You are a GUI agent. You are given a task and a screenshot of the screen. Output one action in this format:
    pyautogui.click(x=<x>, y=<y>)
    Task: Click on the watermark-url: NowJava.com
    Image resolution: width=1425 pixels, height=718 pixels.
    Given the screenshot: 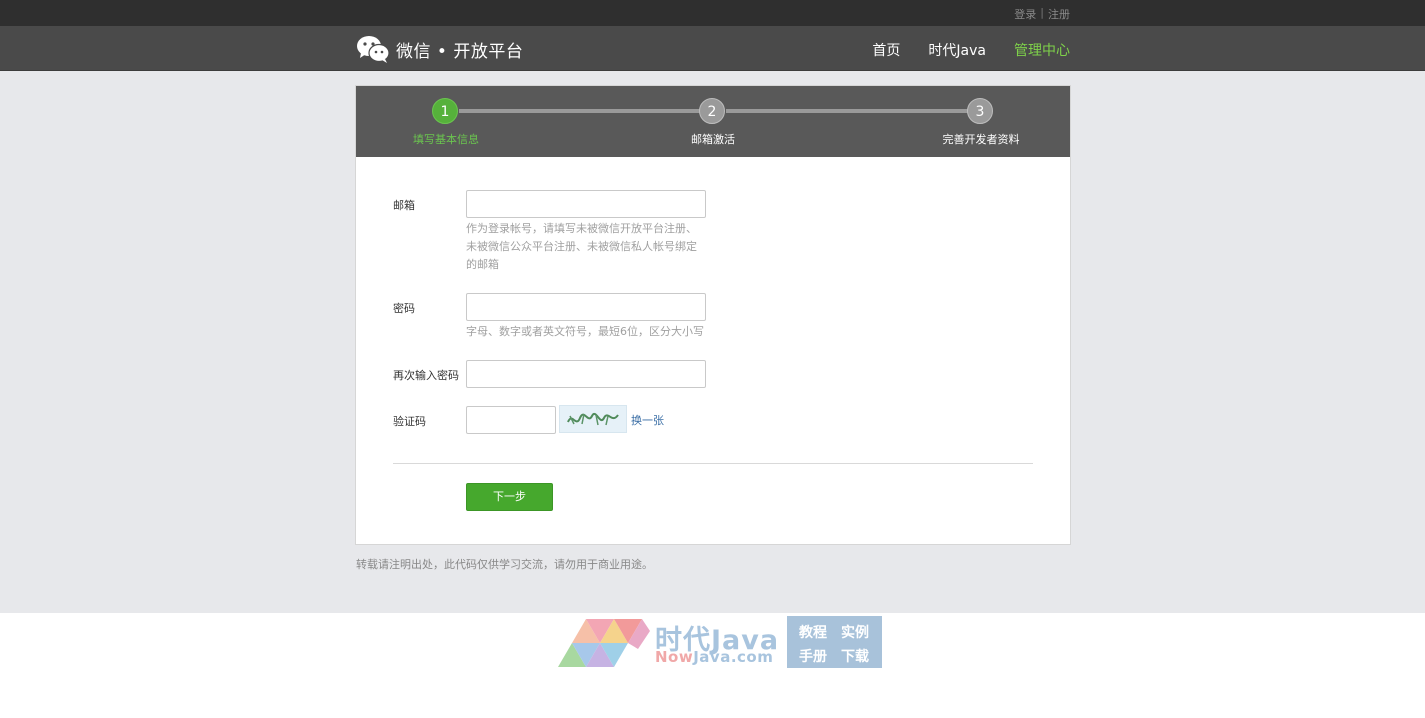 What is the action you would take?
    pyautogui.click(x=714, y=657)
    